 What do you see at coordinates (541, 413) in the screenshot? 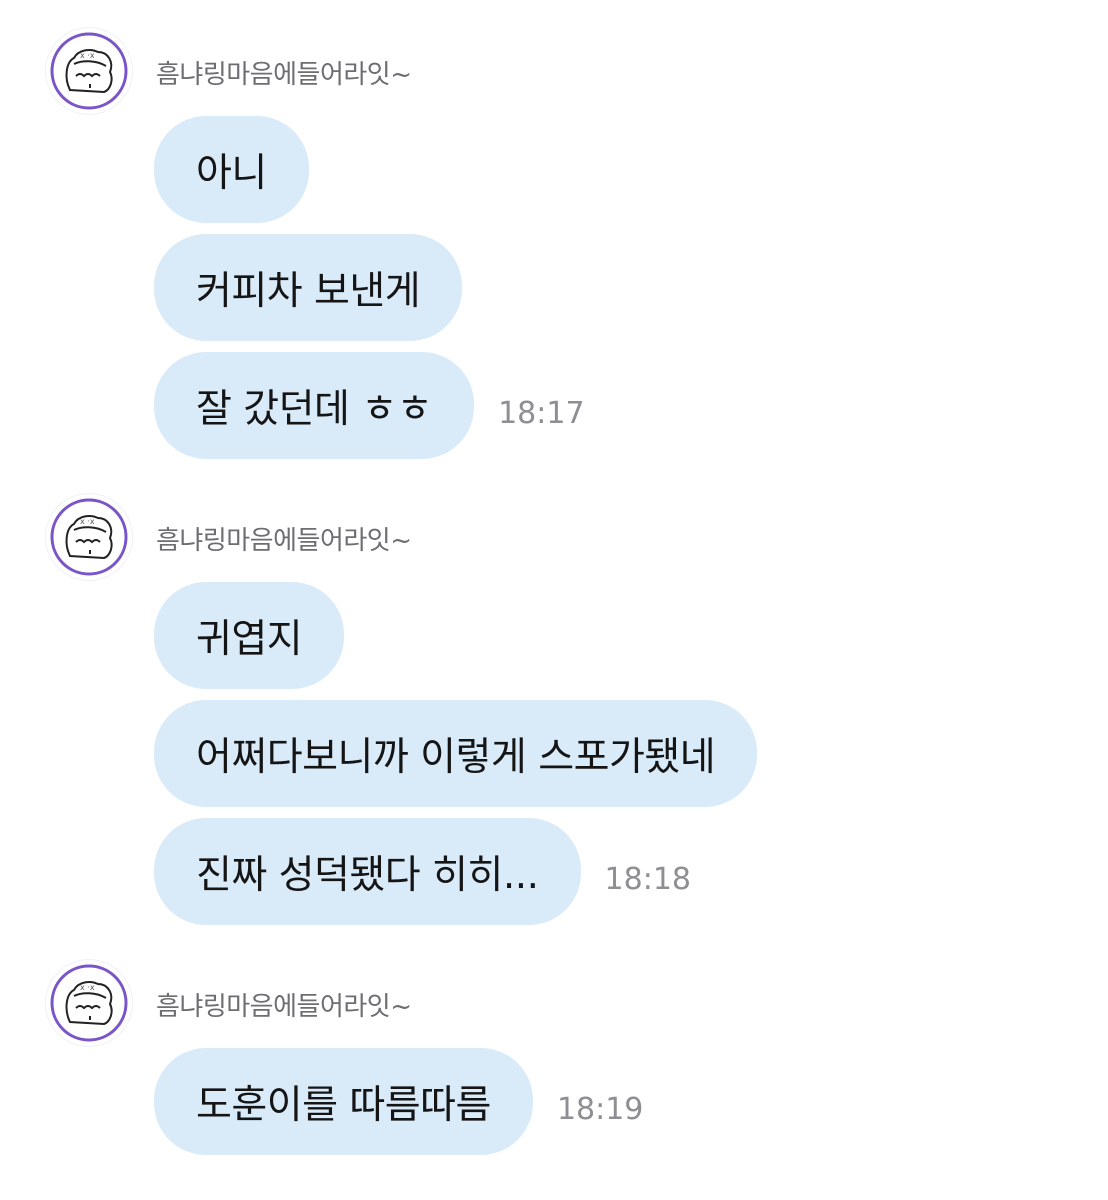
I see `message-timestamp: 18:17` at bounding box center [541, 413].